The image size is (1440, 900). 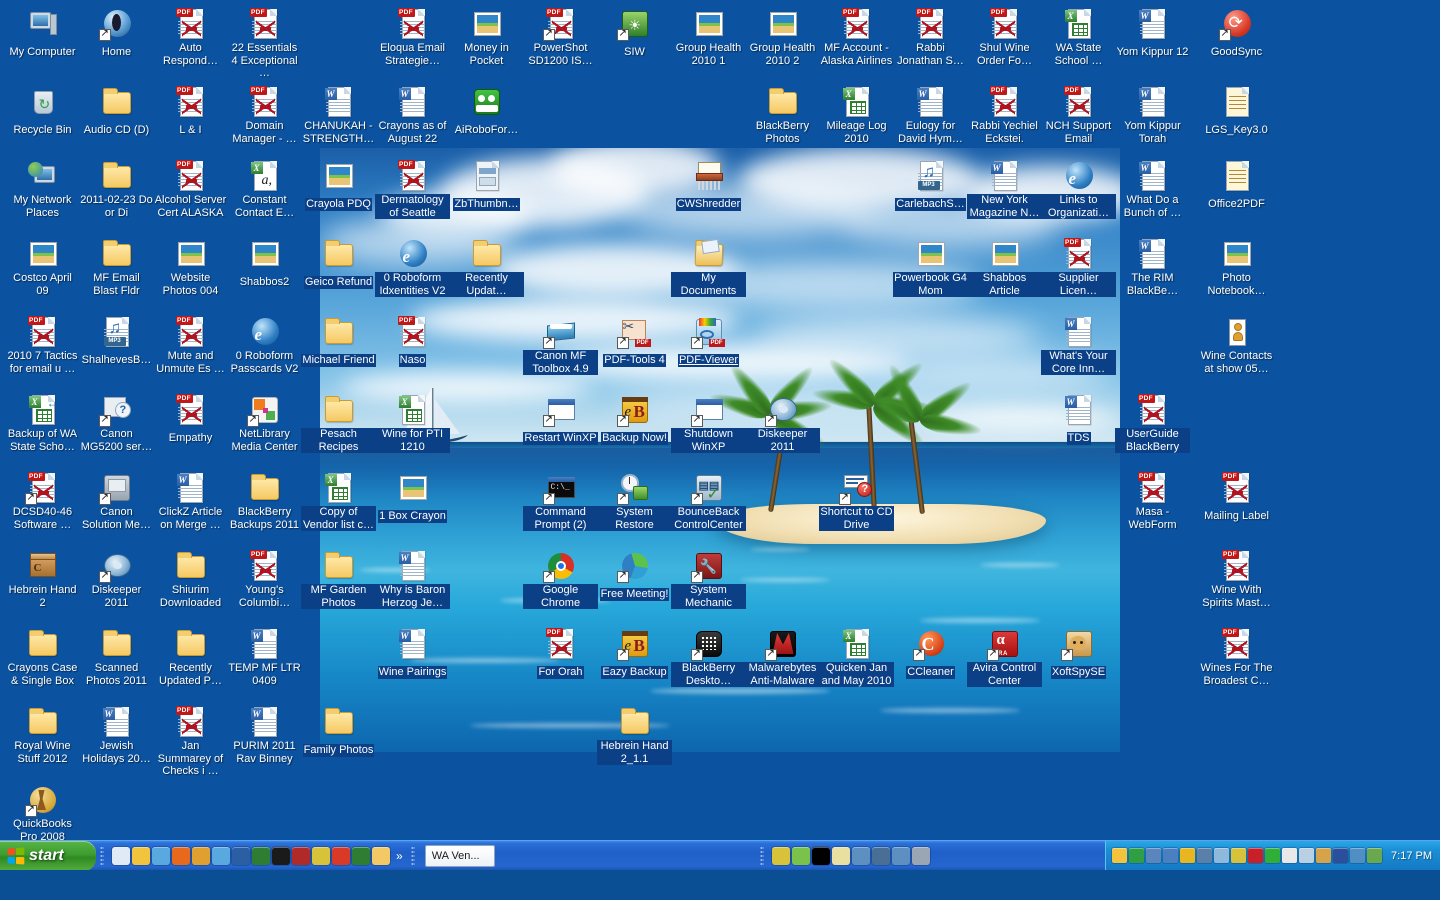 I want to click on desktop-icon: 2011-02-23 Do or Di, so click(x=116, y=190).